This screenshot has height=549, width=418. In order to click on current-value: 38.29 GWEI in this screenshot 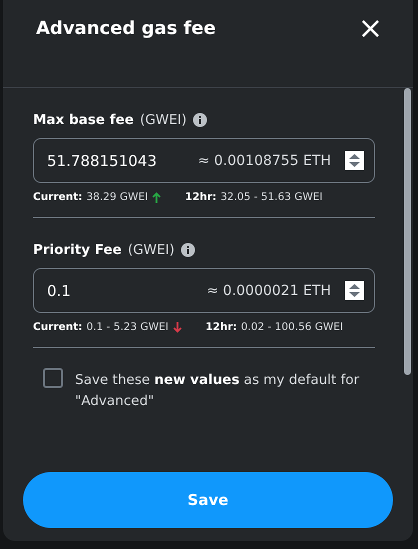, I will do `click(117, 197)`.